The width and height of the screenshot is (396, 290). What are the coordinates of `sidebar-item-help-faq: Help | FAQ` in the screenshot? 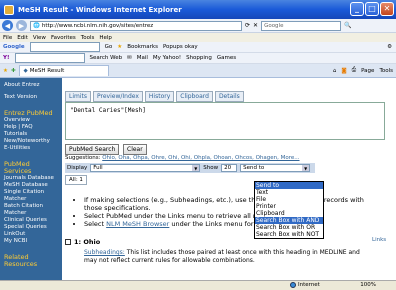 It's located at (31, 127).